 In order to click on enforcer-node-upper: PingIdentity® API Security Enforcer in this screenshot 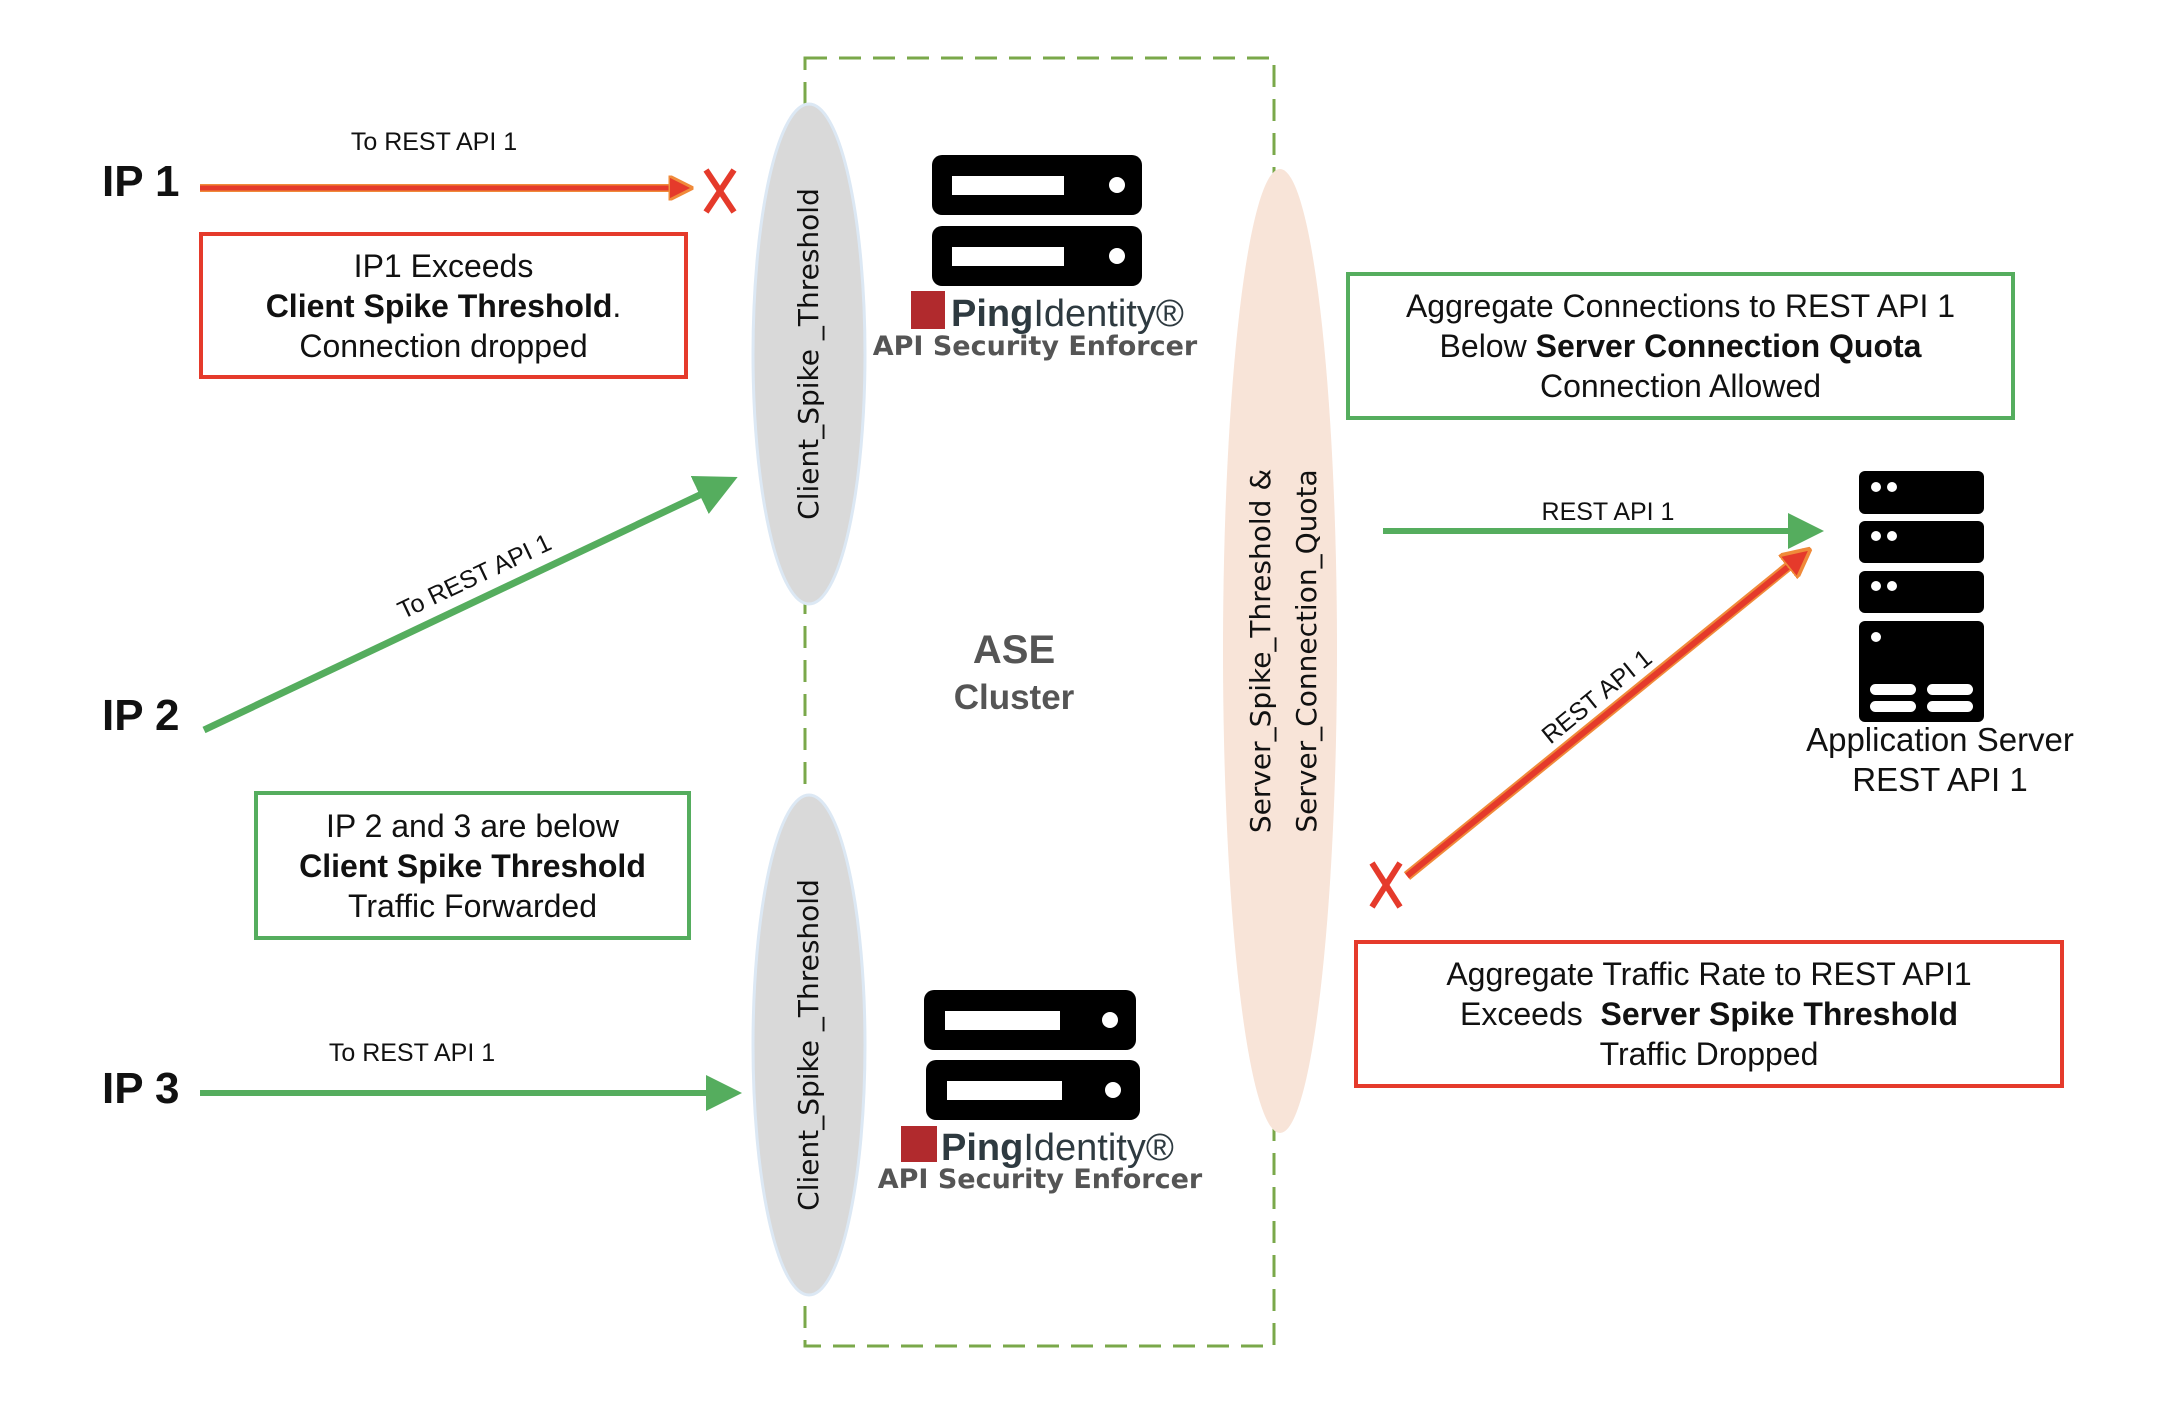, I will do `click(1035, 258)`.